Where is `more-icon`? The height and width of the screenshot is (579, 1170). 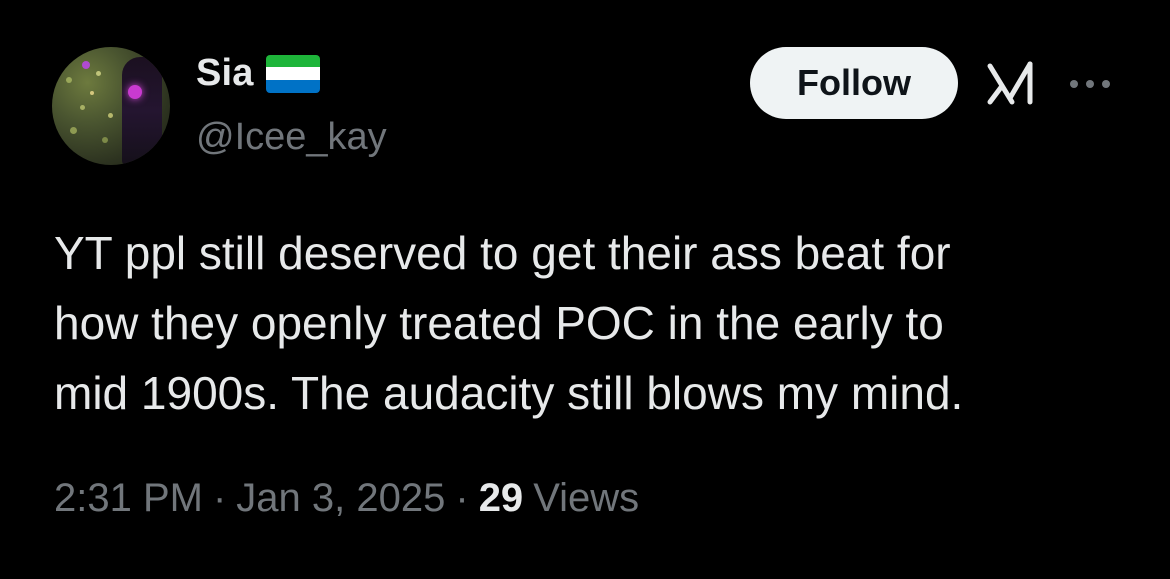 more-icon is located at coordinates (1090, 84).